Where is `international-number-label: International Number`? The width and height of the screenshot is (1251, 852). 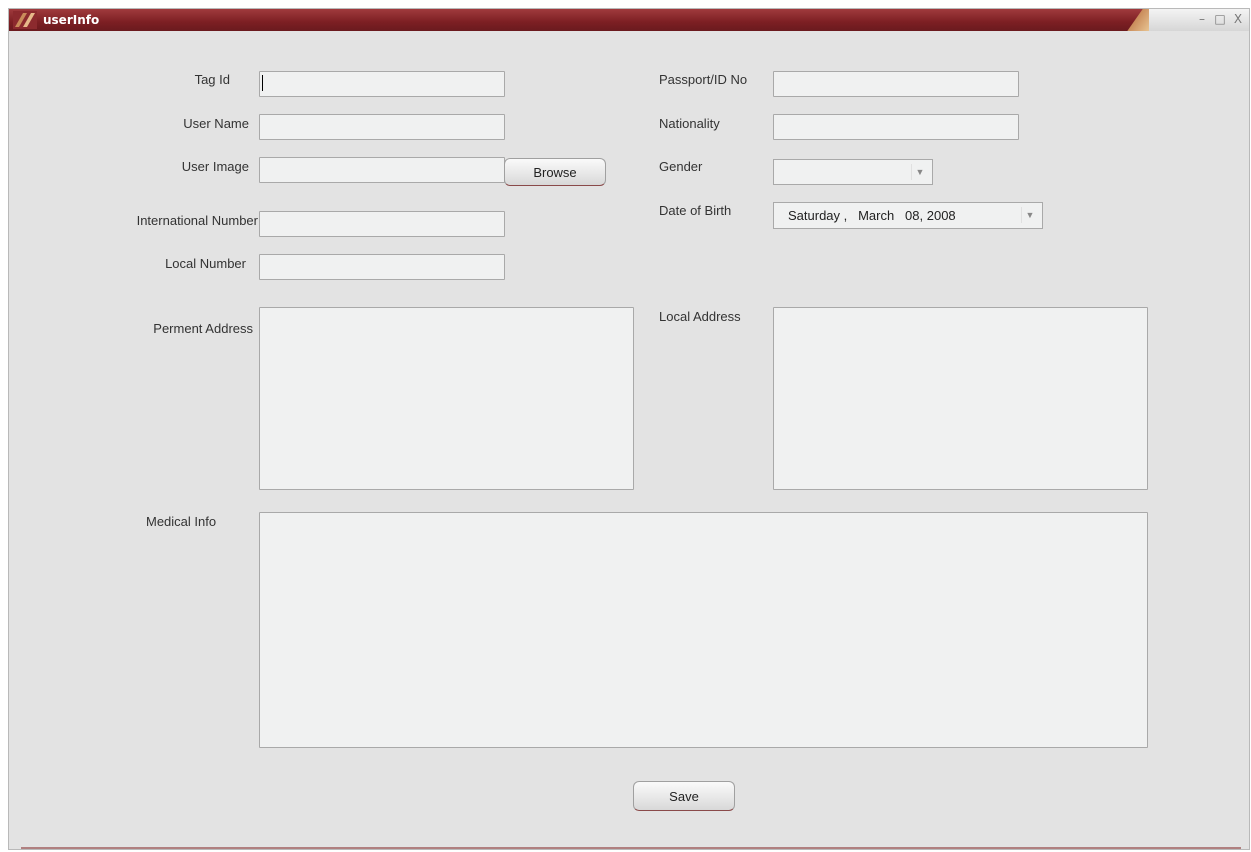
international-number-label: International Number is located at coordinates (197, 220).